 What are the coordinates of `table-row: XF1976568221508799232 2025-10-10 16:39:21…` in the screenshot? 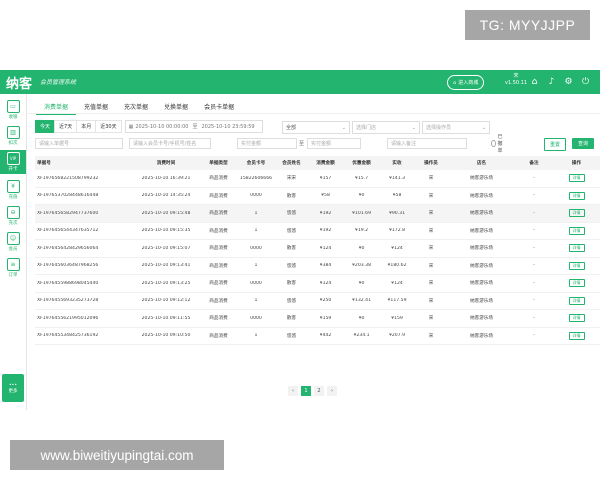 It's located at (317, 179).